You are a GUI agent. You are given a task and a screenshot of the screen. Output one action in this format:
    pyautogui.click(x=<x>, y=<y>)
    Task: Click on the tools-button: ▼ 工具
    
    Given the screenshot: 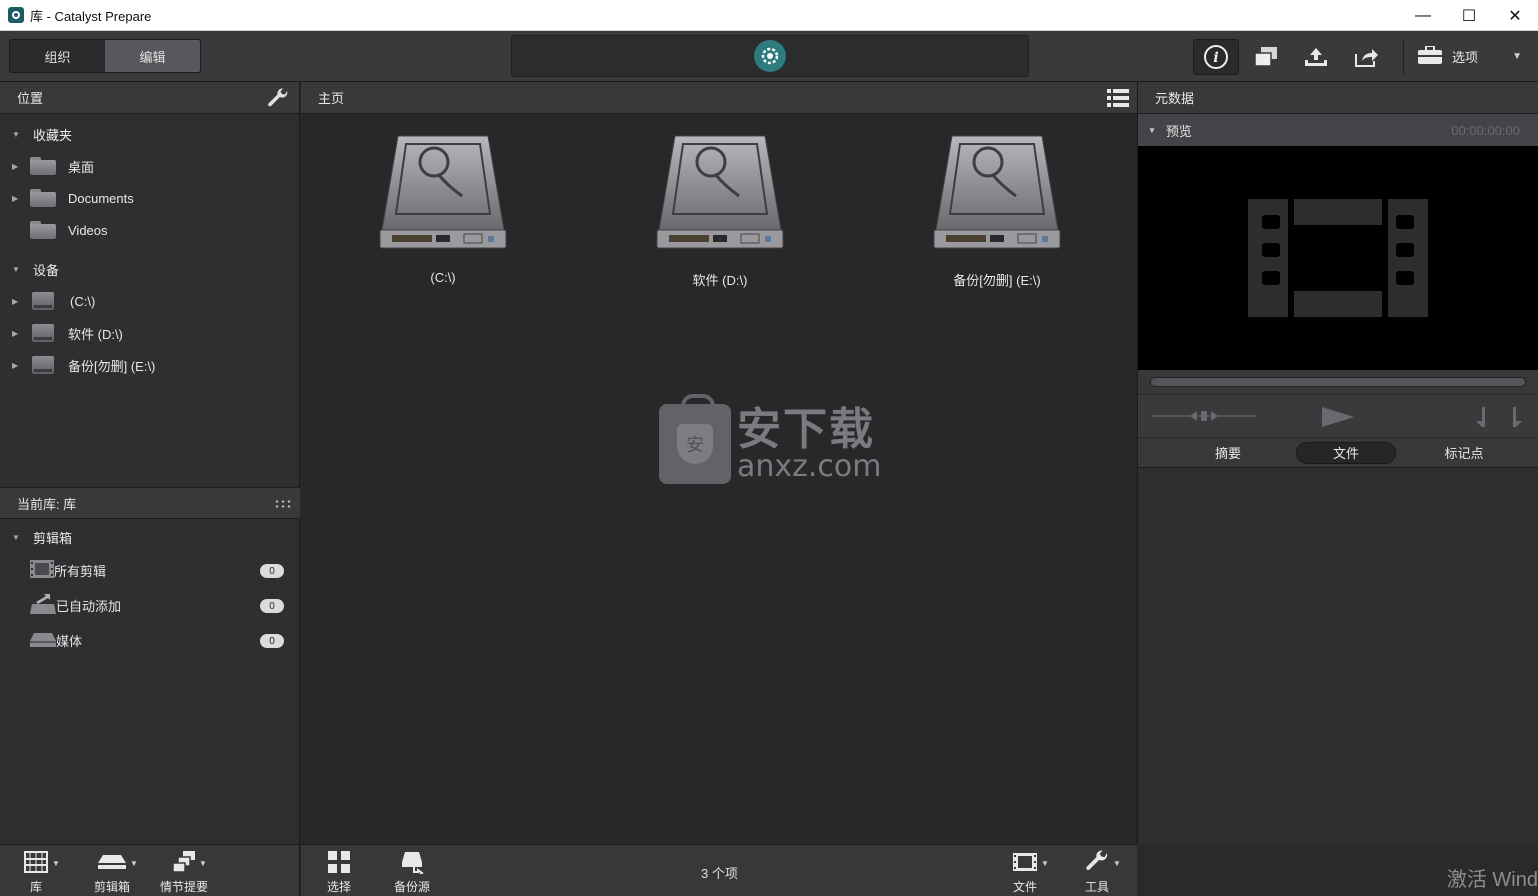 What is the action you would take?
    pyautogui.click(x=1103, y=872)
    